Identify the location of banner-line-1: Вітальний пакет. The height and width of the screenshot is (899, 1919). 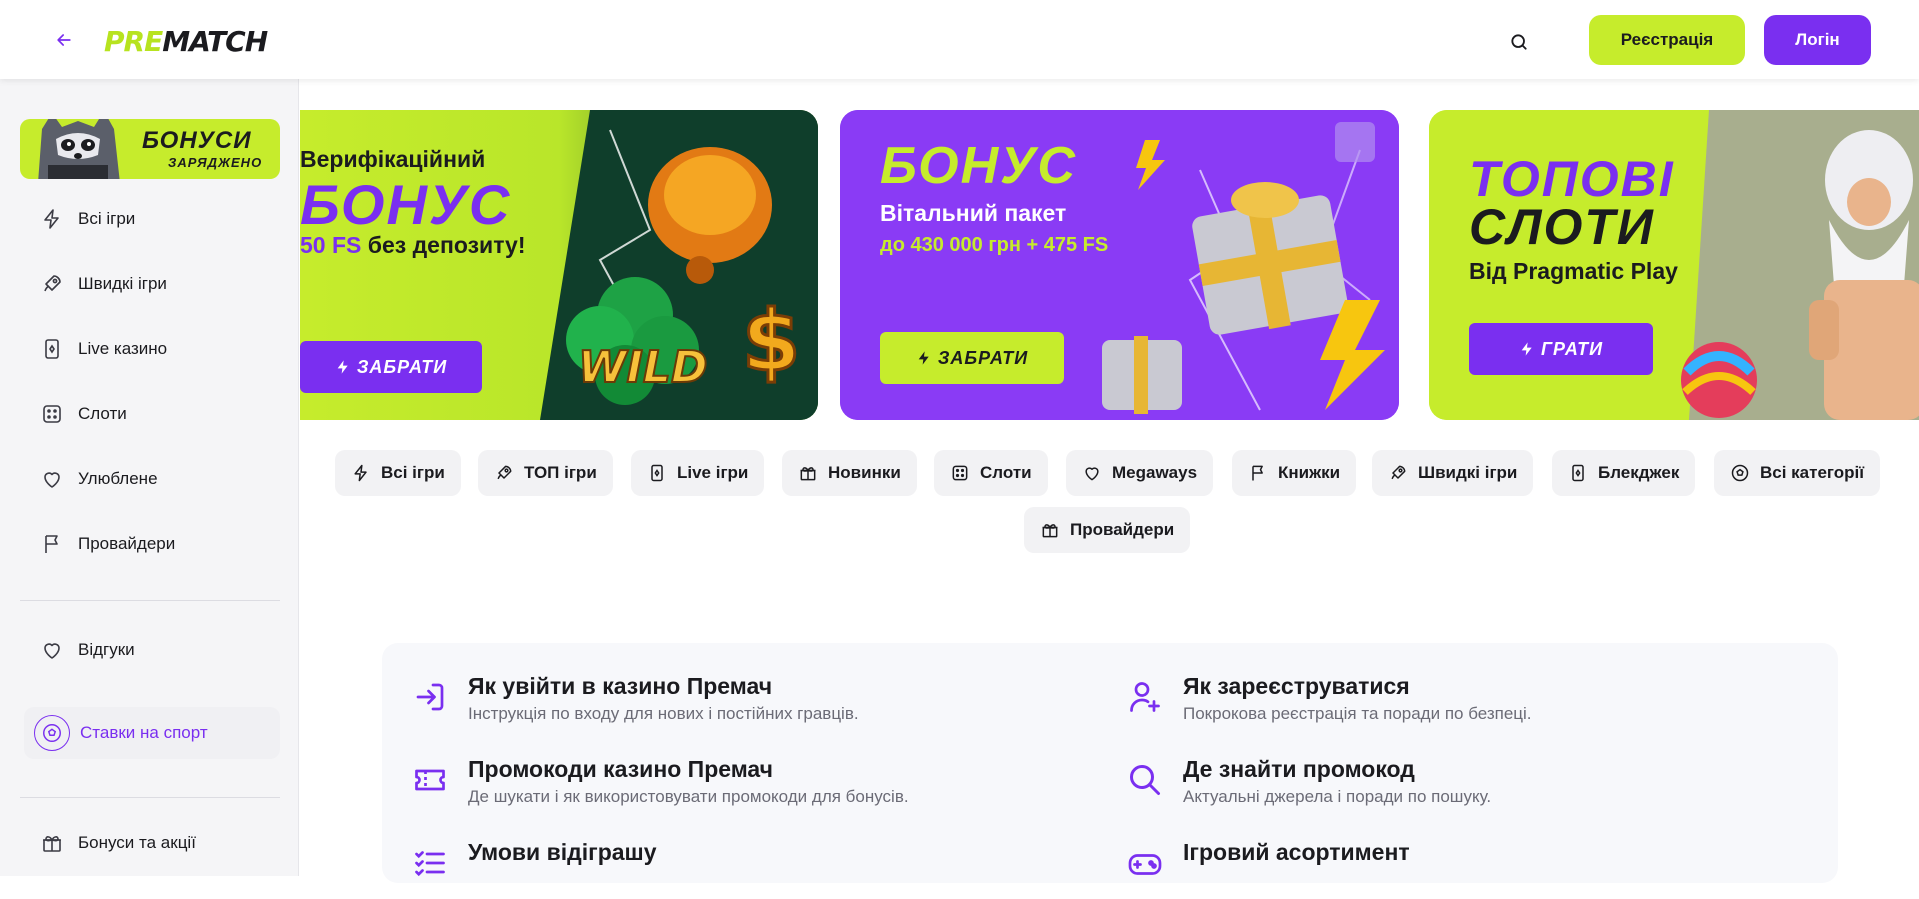
(973, 213).